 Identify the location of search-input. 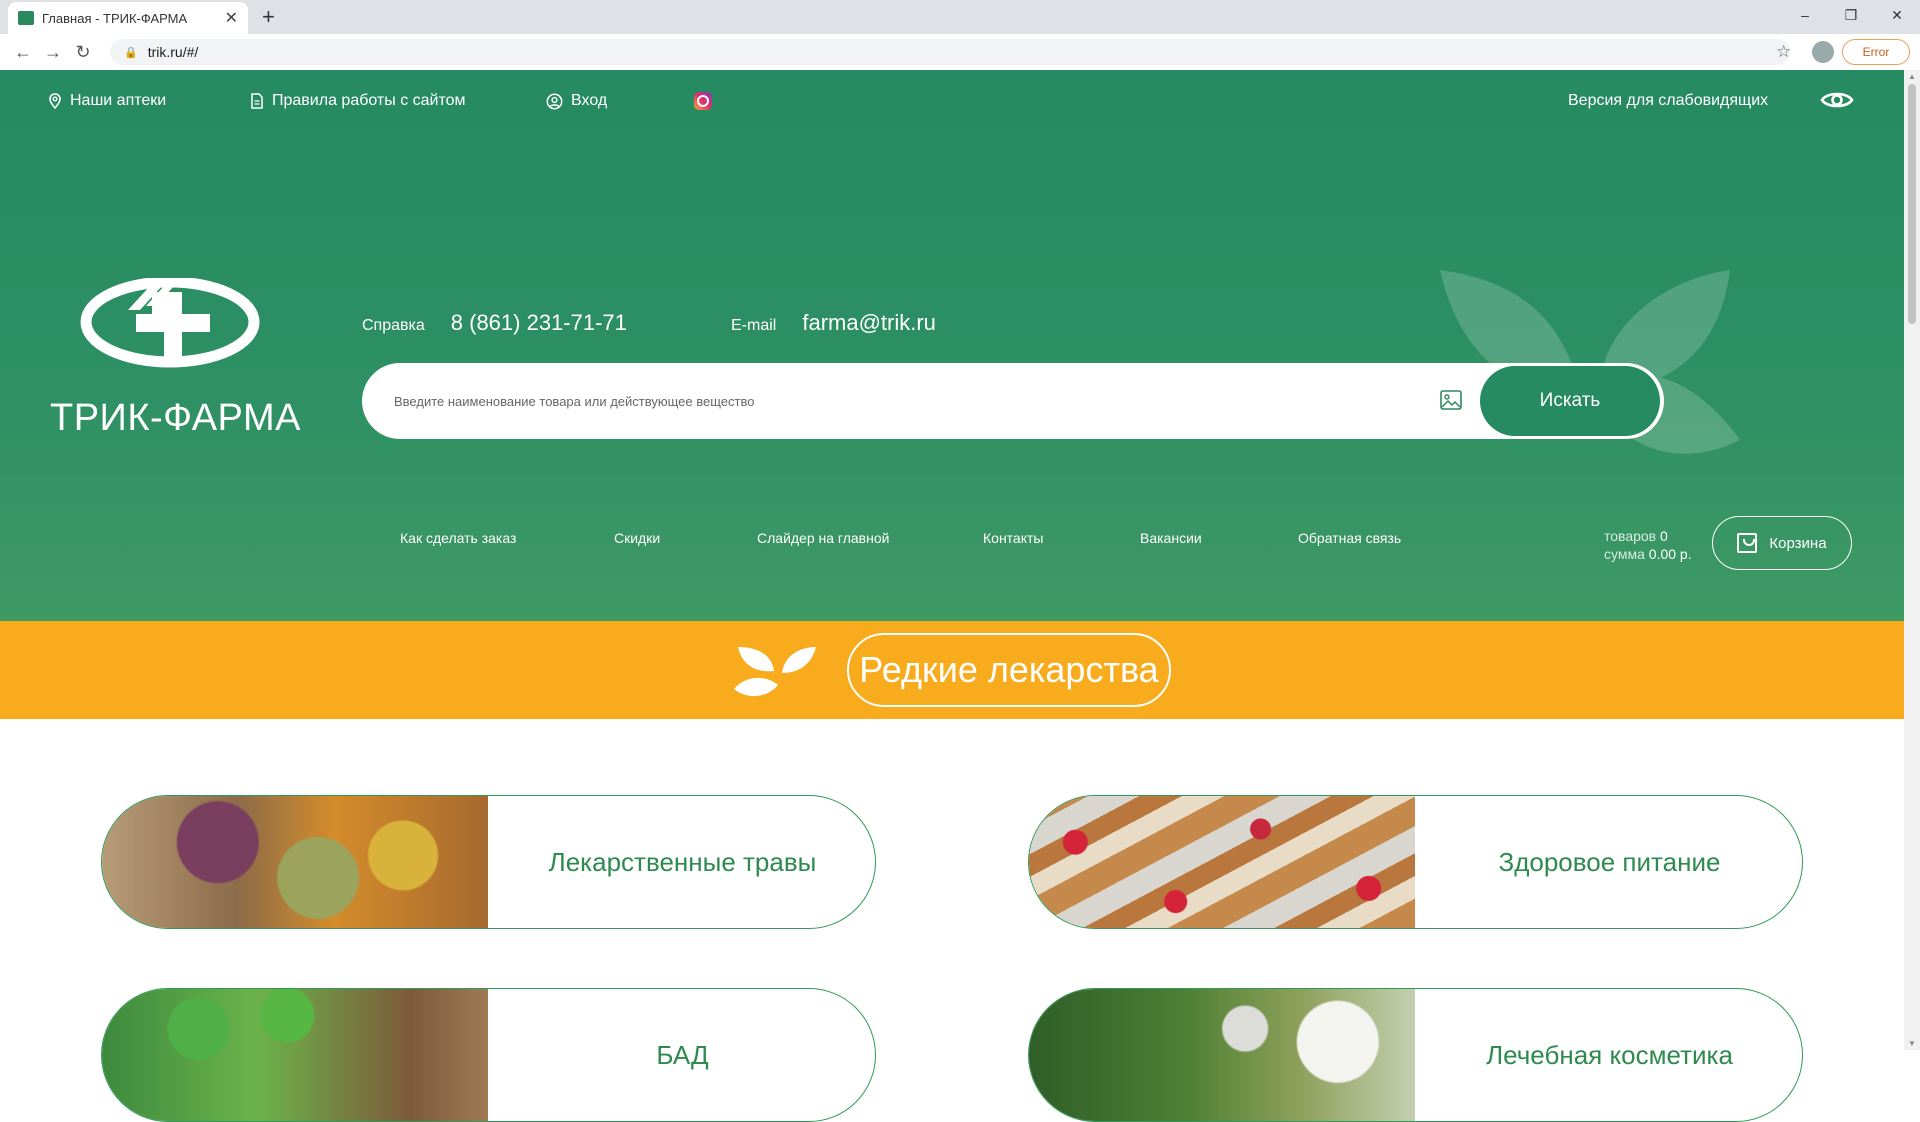
(894, 401).